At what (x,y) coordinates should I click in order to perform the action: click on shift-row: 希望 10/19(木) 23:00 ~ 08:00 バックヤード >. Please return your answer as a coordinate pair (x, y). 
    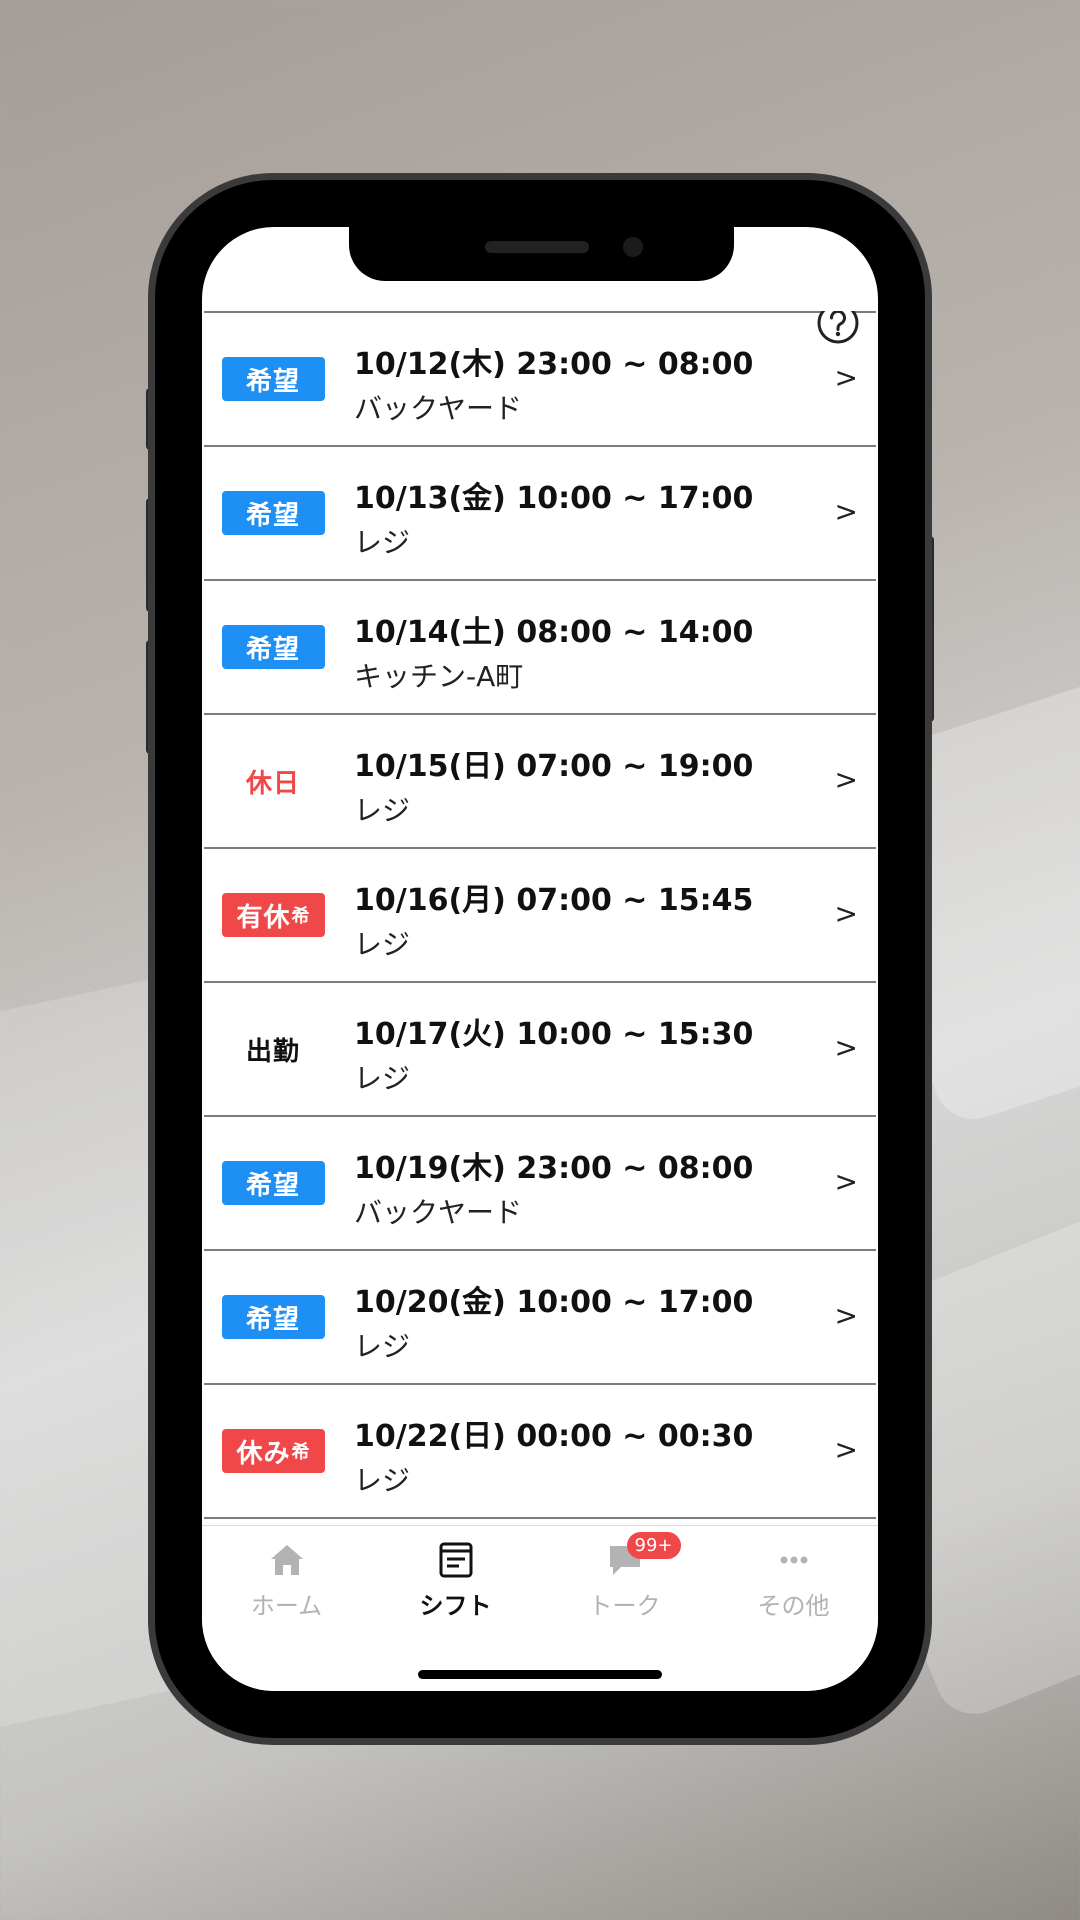
    Looking at the image, I should click on (540, 1184).